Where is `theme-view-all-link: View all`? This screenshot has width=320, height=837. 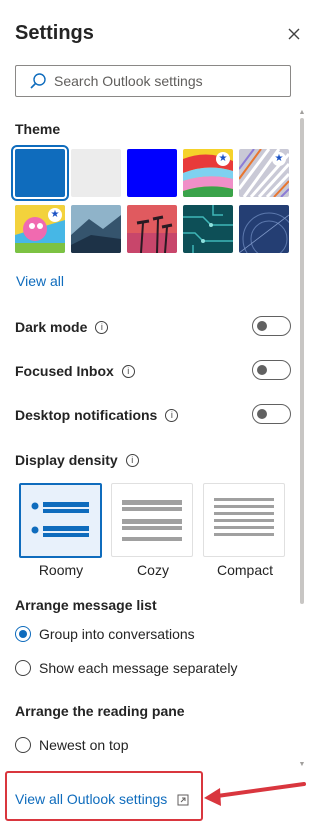
theme-view-all-link: View all is located at coordinates (40, 281).